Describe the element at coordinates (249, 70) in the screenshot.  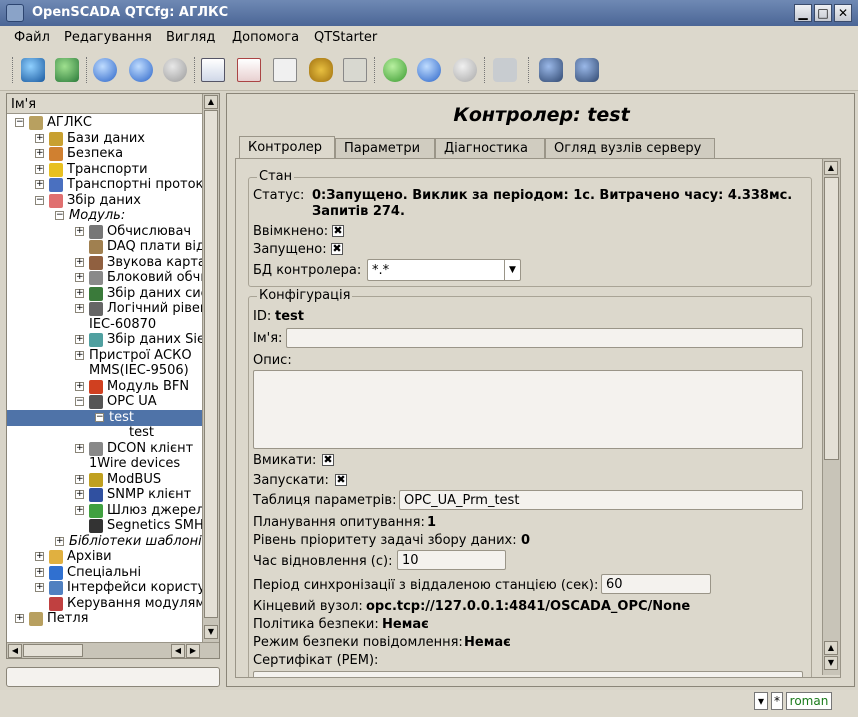
I see `delete-item-icon` at that location.